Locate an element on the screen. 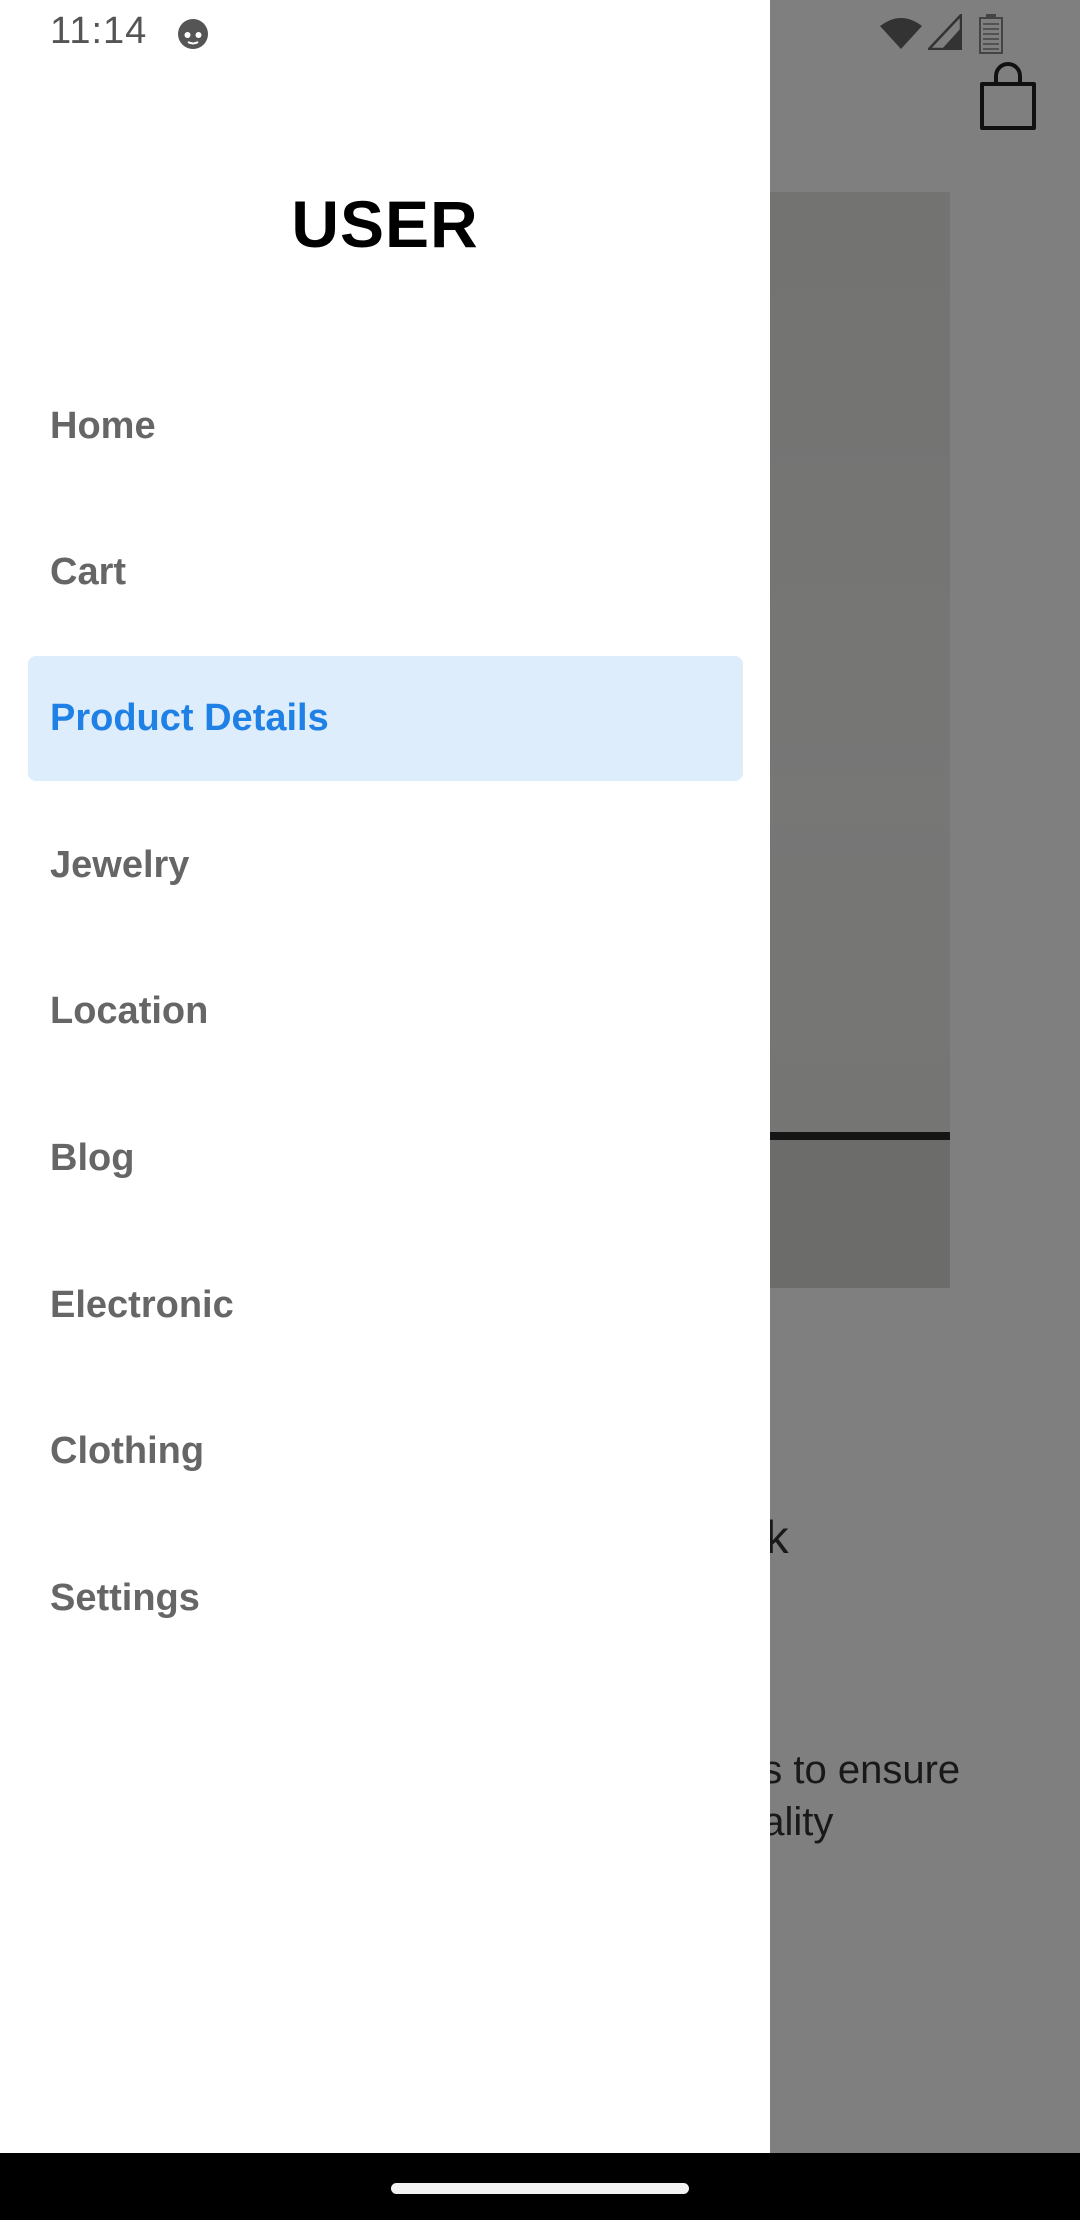 The image size is (1080, 2220). nav-item-product-details: Product Details is located at coordinates (385, 718).